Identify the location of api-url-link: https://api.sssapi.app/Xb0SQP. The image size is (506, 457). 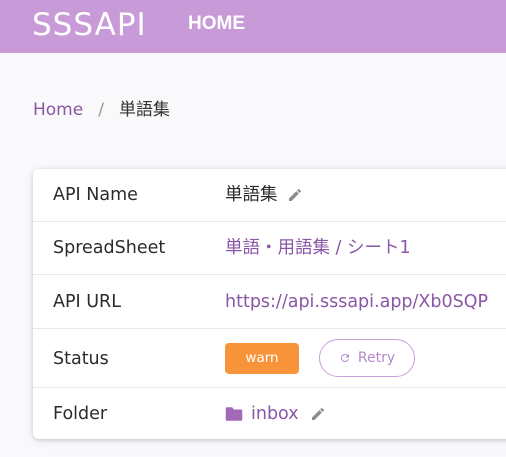
(356, 302).